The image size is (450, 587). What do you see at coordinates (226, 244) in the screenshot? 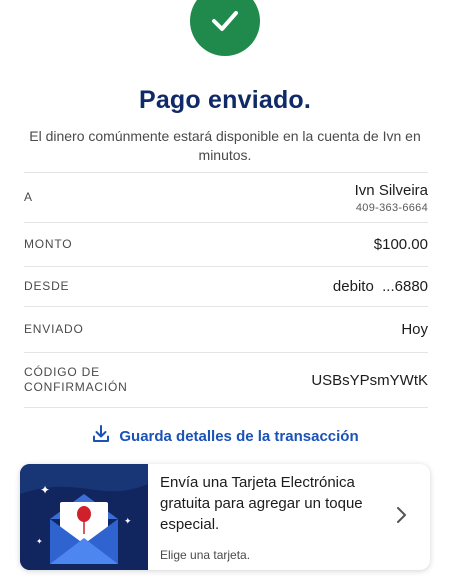
I see `detail-row-amount: MONTO $100.00` at bounding box center [226, 244].